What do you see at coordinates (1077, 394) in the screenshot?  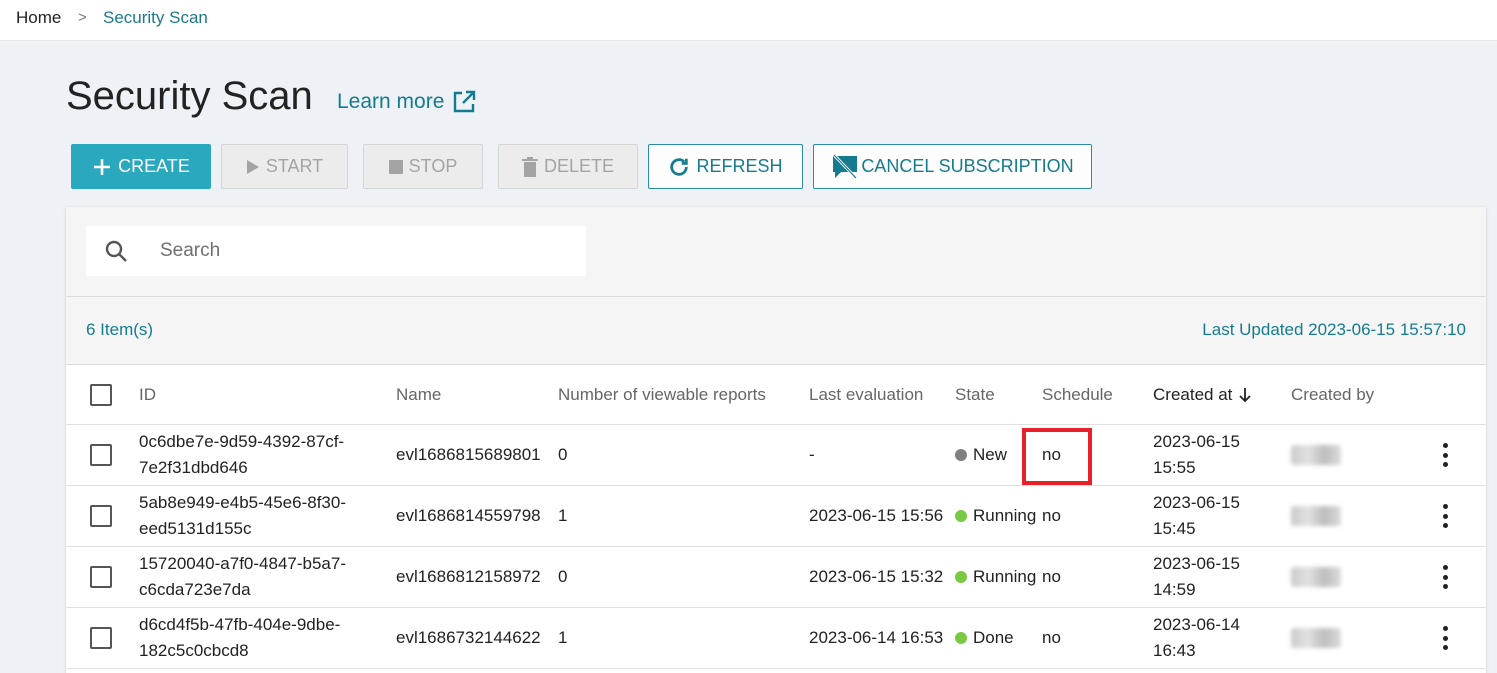 I see `column-header-schedule: Schedule` at bounding box center [1077, 394].